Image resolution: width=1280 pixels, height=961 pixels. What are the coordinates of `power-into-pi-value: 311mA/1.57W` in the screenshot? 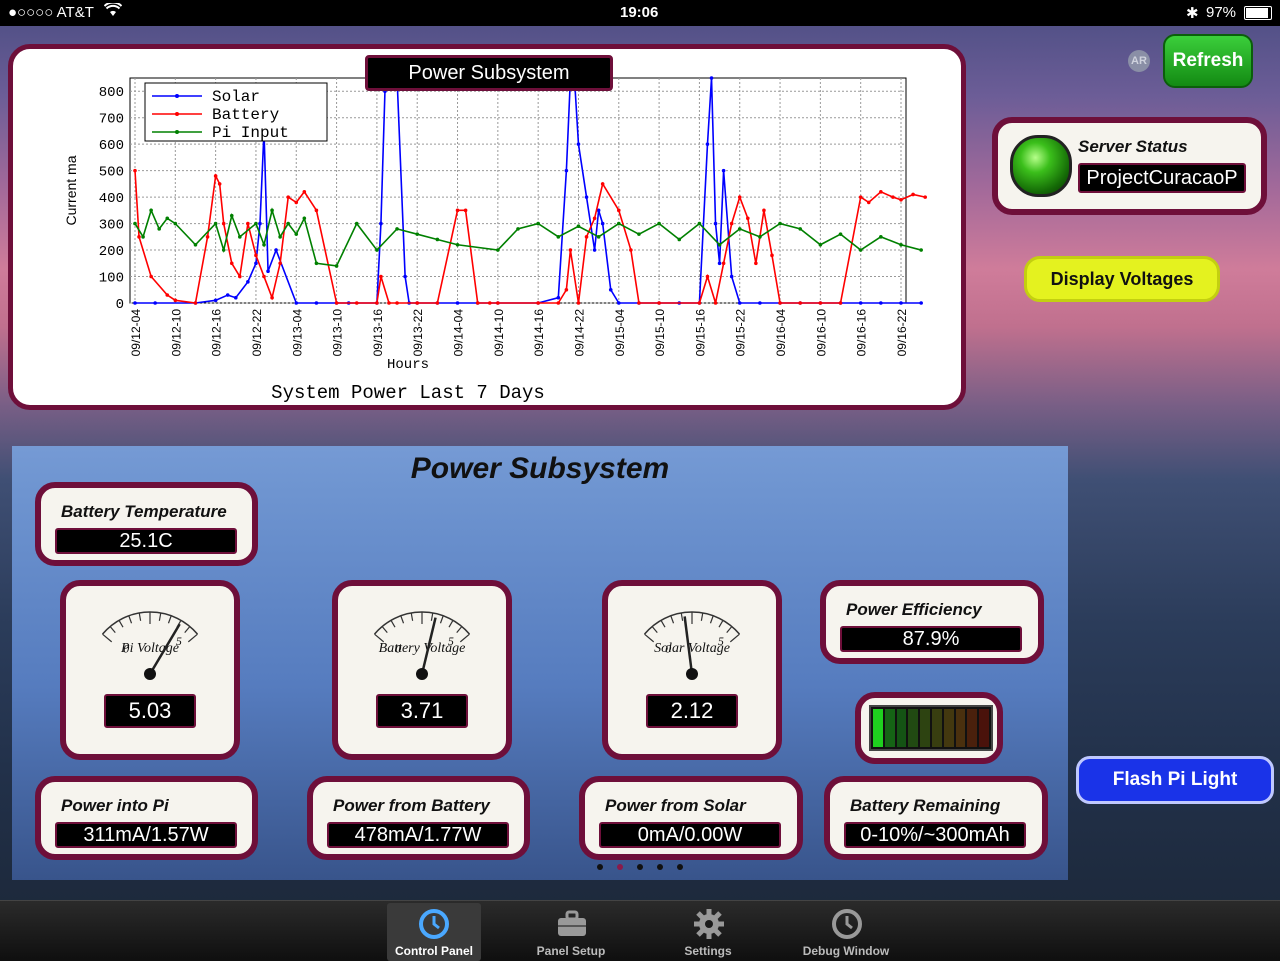 It's located at (146, 835).